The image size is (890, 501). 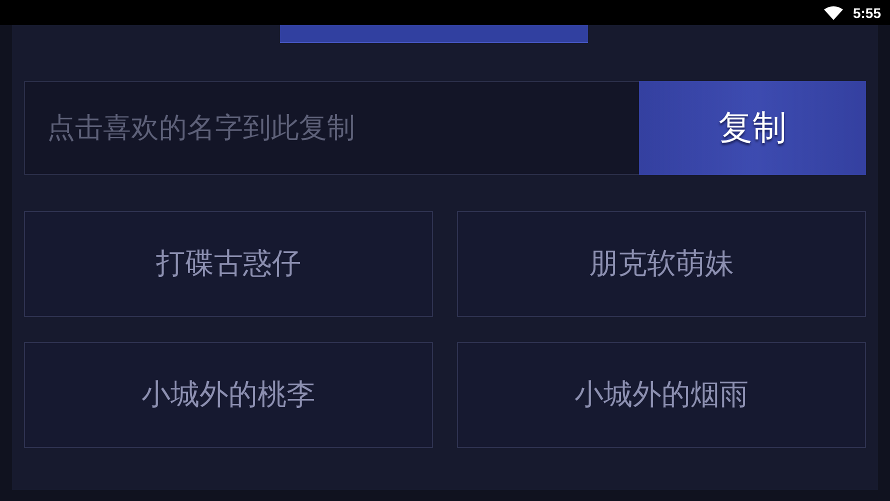 I want to click on name-option: 小城外的桃李, so click(x=228, y=395).